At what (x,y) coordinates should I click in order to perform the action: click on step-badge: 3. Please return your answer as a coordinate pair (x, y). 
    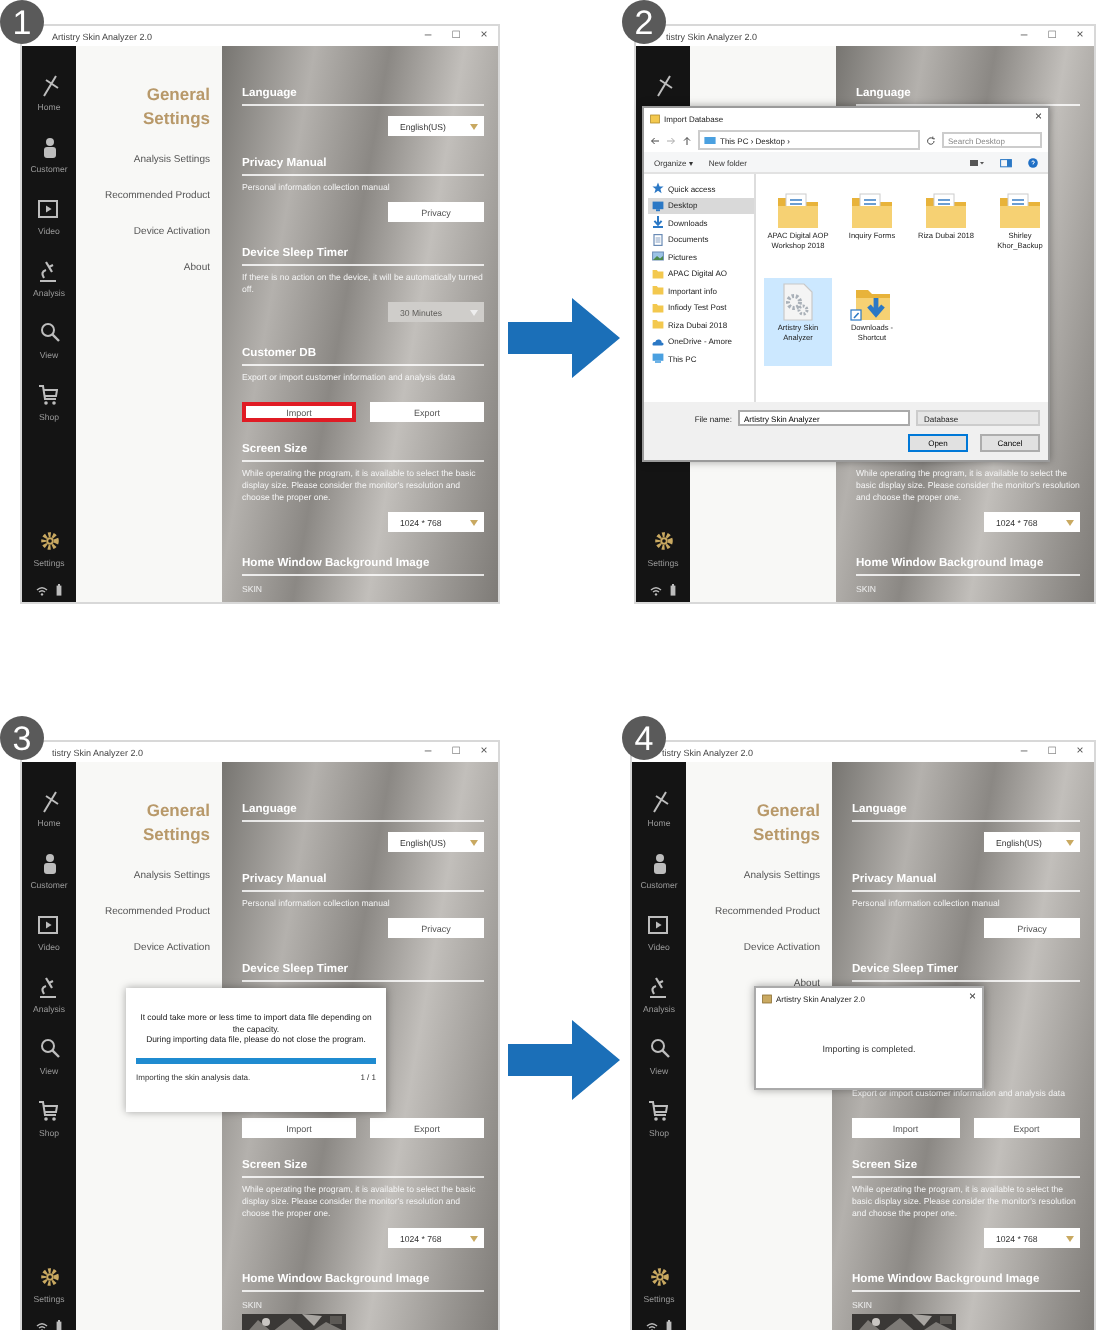
    Looking at the image, I should click on (22, 738).